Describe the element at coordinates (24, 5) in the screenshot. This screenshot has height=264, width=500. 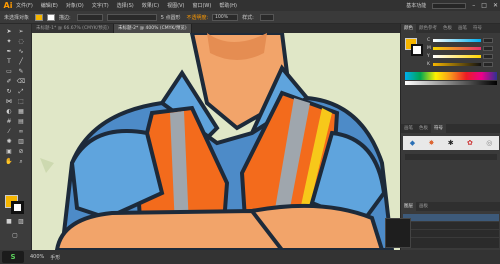
I see `menu-file: 文件(F)` at that location.